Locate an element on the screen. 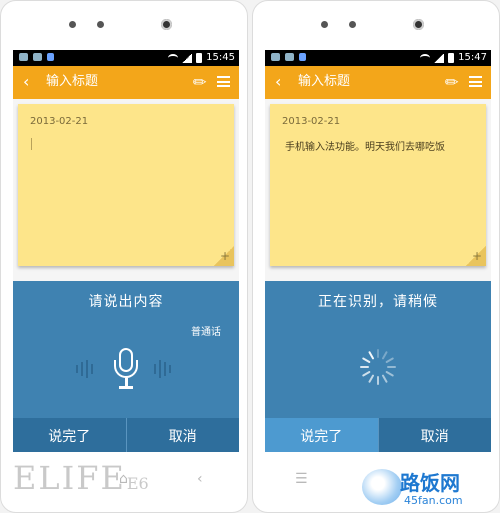  text-cursor is located at coordinates (31, 144).